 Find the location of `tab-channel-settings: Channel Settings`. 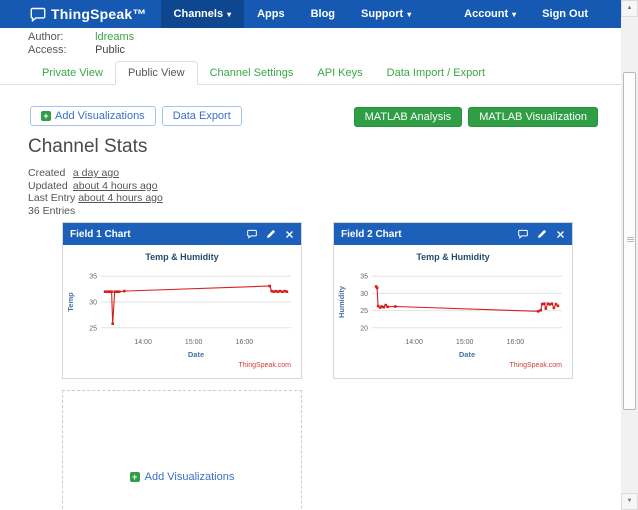

tab-channel-settings: Channel Settings is located at coordinates (252, 73).